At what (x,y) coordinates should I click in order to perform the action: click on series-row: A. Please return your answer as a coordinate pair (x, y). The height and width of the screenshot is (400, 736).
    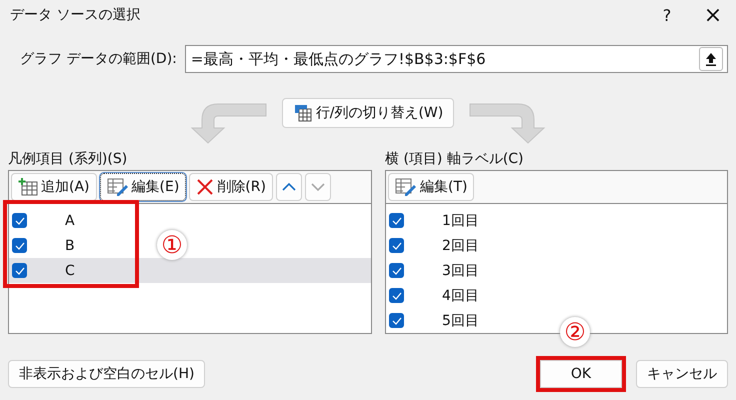
    Looking at the image, I should click on (46, 220).